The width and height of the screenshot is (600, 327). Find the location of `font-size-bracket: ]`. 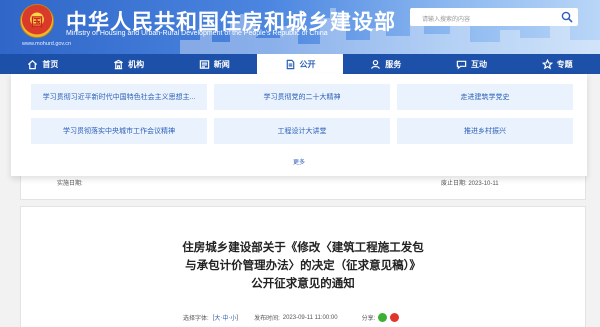

font-size-bracket: ] is located at coordinates (237, 317).